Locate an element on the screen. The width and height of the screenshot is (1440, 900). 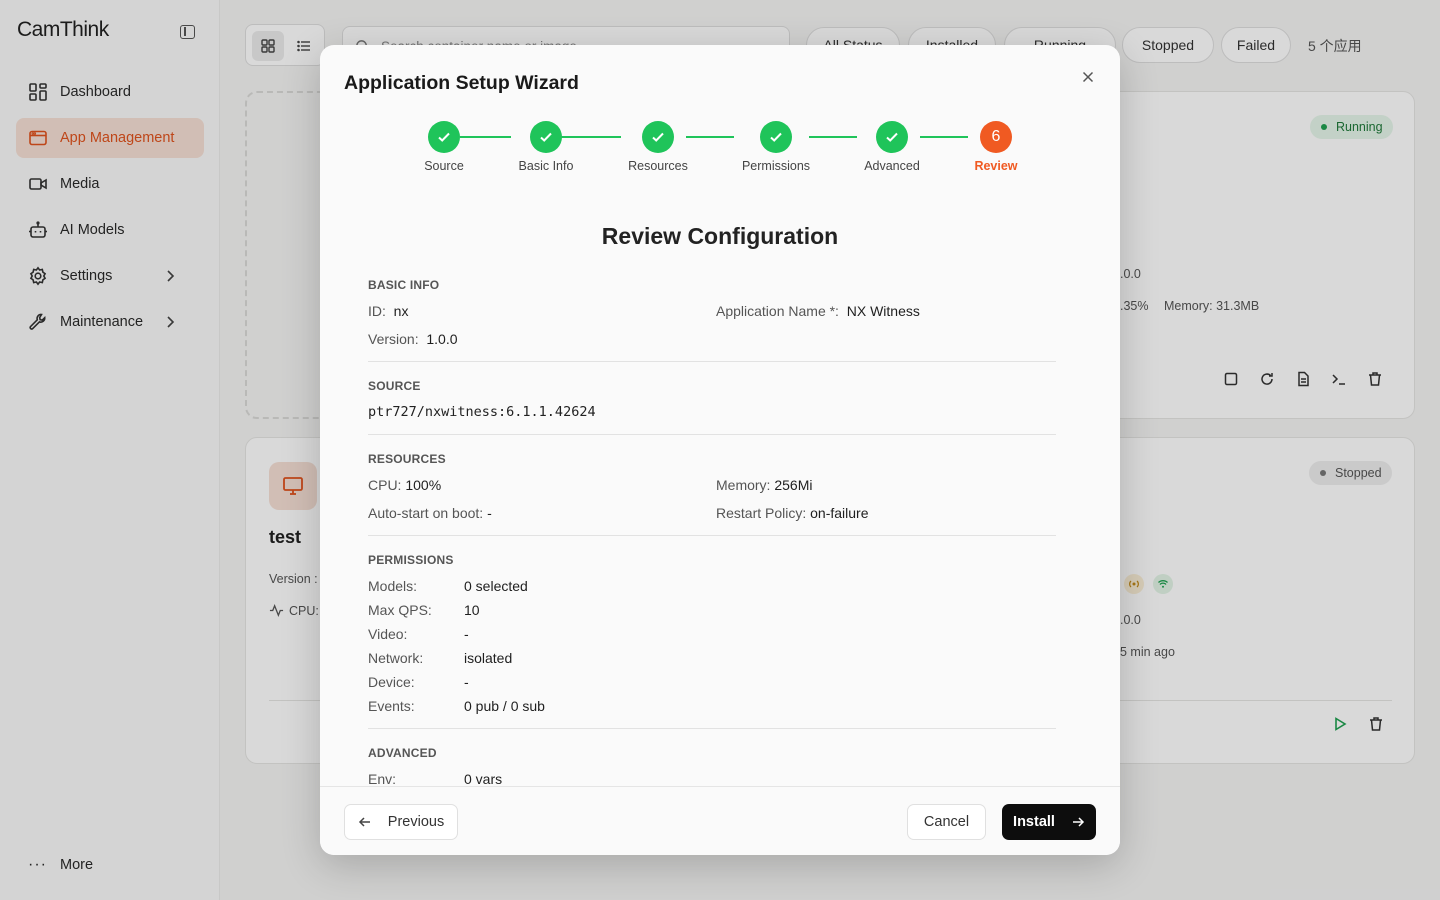
section-header: RESOURCES is located at coordinates (407, 459).